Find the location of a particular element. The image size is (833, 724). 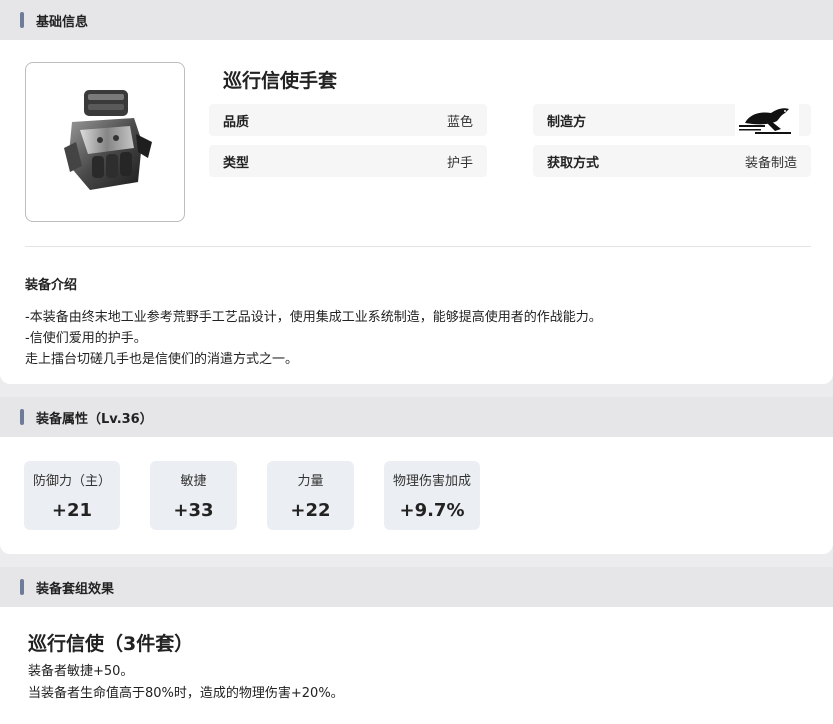

field-value: 装备制造 is located at coordinates (770, 163).